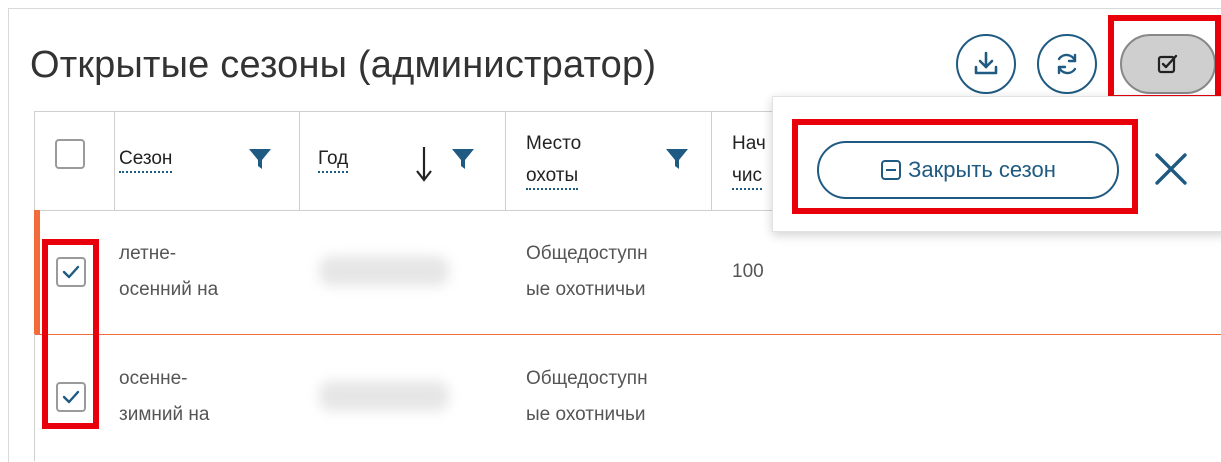 The height and width of the screenshot is (462, 1221). I want to click on column-season-label: Сезон, so click(146, 159).